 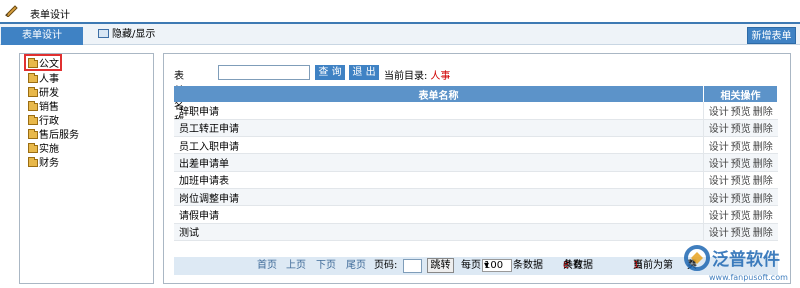 What do you see at coordinates (50, 15) in the screenshot?
I see `window-title: 表单设计` at bounding box center [50, 15].